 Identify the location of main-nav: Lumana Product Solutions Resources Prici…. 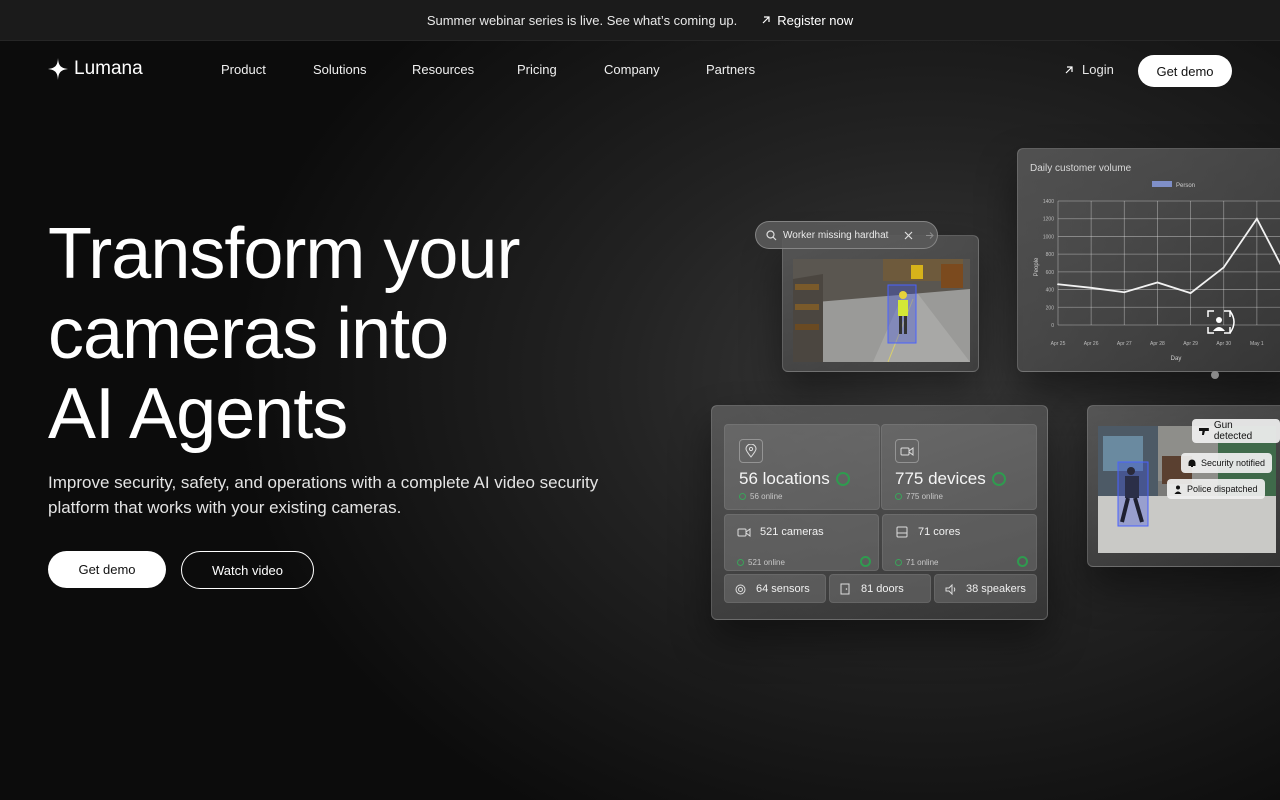
(640, 71).